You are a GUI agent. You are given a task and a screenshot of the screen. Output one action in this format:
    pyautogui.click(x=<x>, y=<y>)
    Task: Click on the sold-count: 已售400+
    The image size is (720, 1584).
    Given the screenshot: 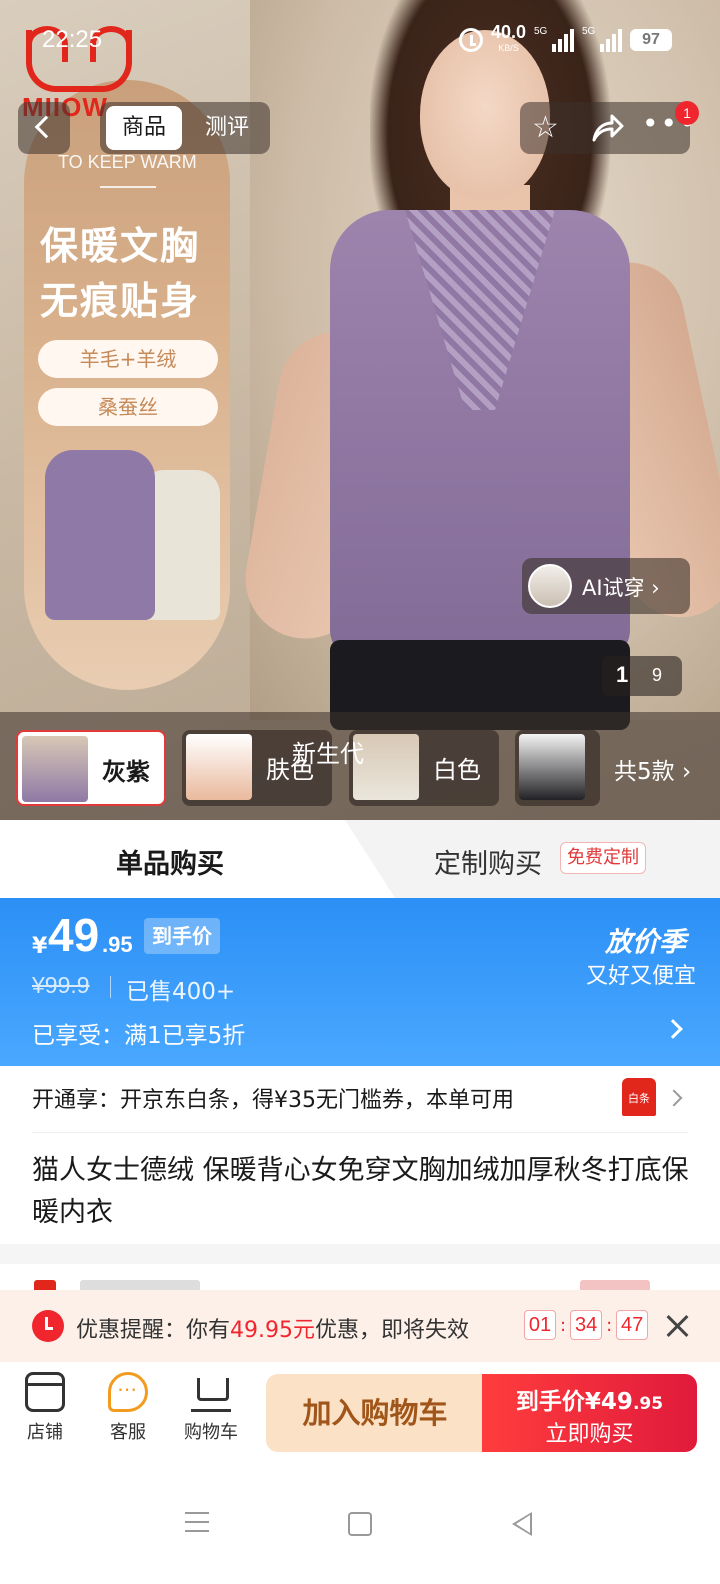 What is the action you would take?
    pyautogui.click(x=181, y=992)
    